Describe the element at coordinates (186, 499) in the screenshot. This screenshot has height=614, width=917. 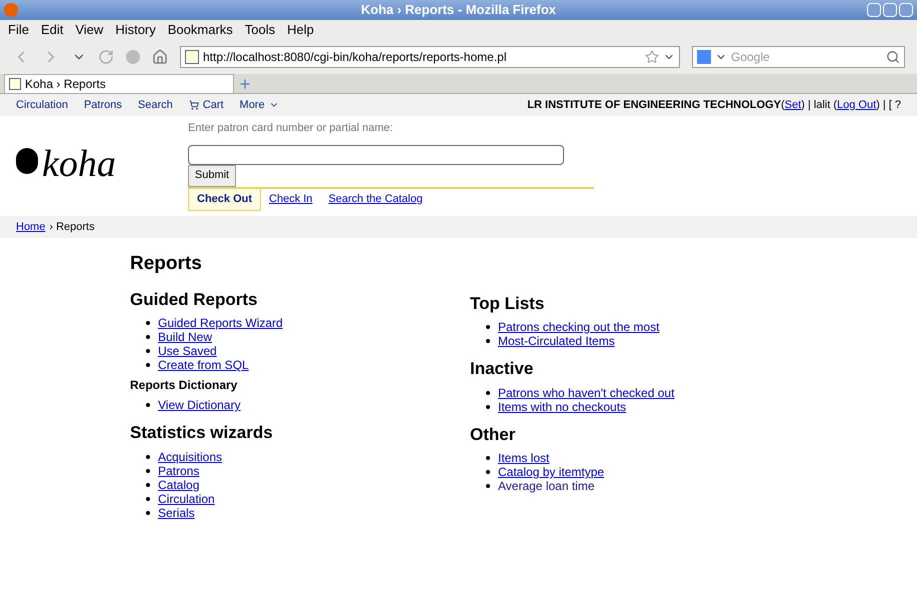
I see `report-link: Circulation` at that location.